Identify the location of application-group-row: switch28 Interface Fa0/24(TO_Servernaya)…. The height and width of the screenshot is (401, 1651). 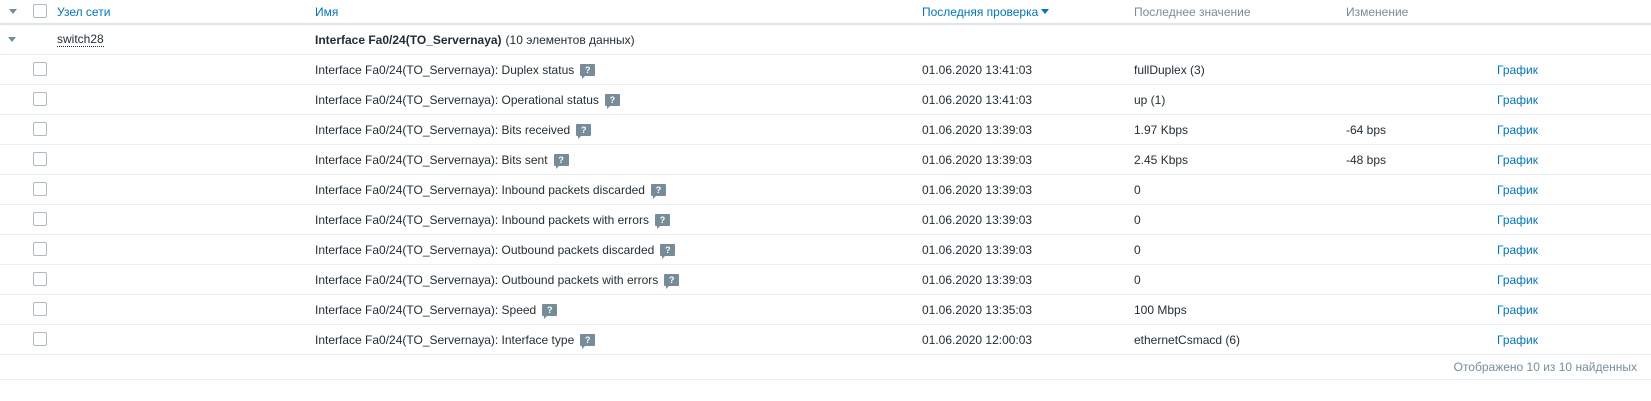
(825, 40).